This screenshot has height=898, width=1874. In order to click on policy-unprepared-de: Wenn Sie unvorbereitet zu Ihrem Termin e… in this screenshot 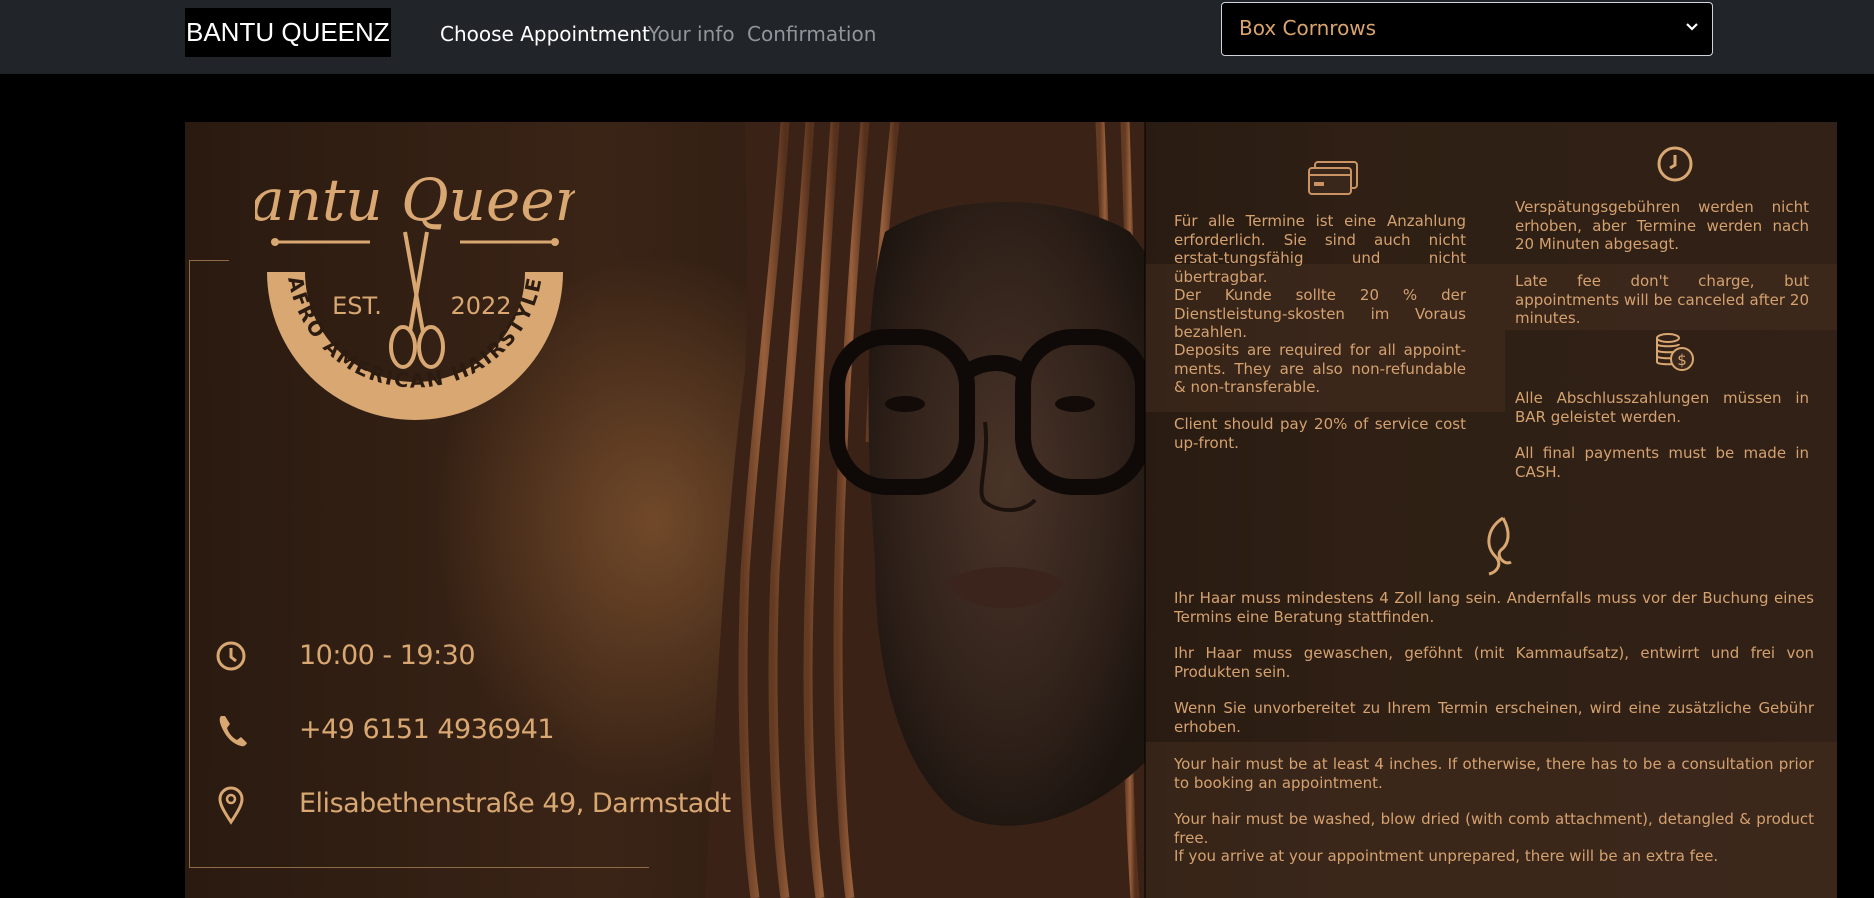, I will do `click(1494, 717)`.